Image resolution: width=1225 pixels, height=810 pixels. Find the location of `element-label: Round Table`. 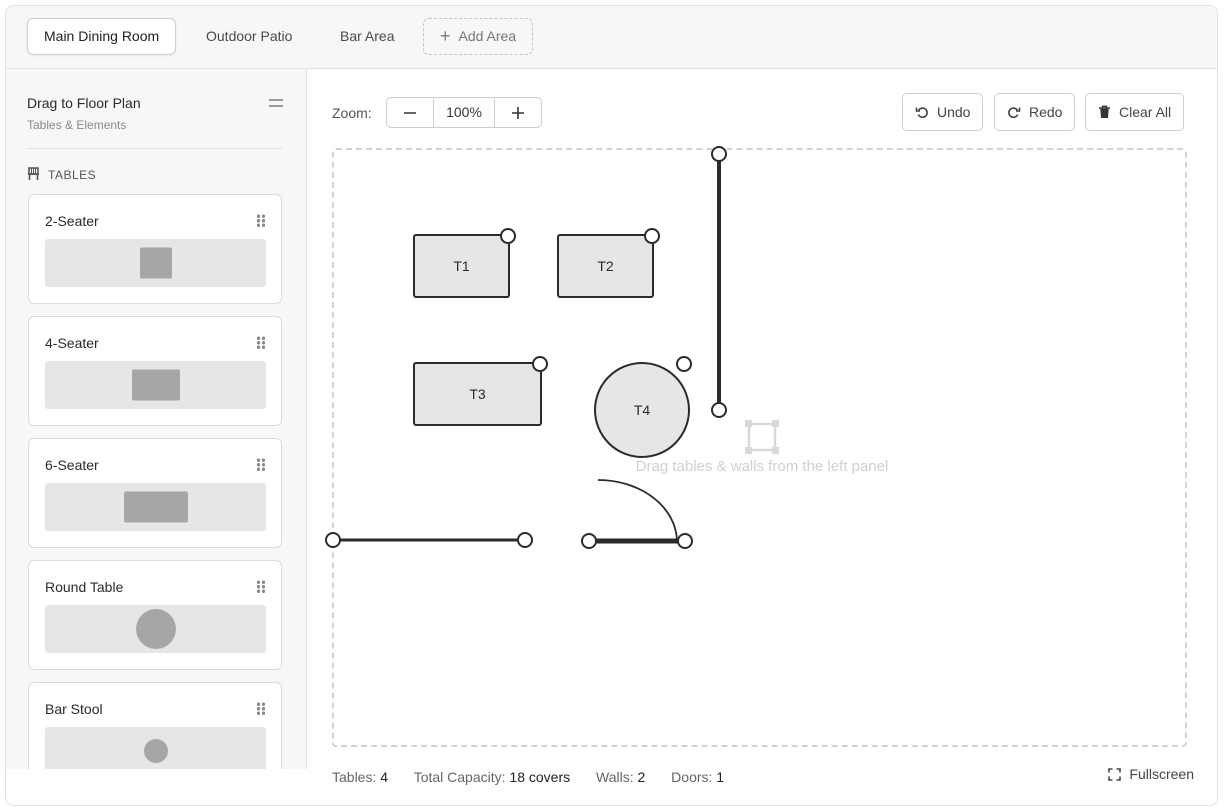

element-label: Round Table is located at coordinates (84, 587).